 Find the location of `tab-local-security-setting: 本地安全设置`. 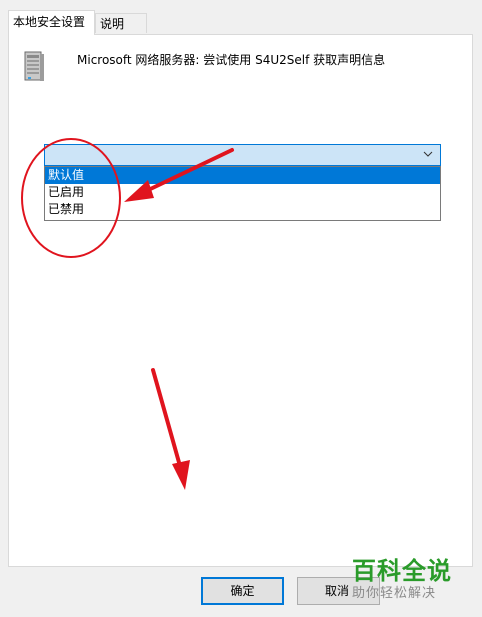

tab-local-security-setting: 本地安全设置 is located at coordinates (51, 22).